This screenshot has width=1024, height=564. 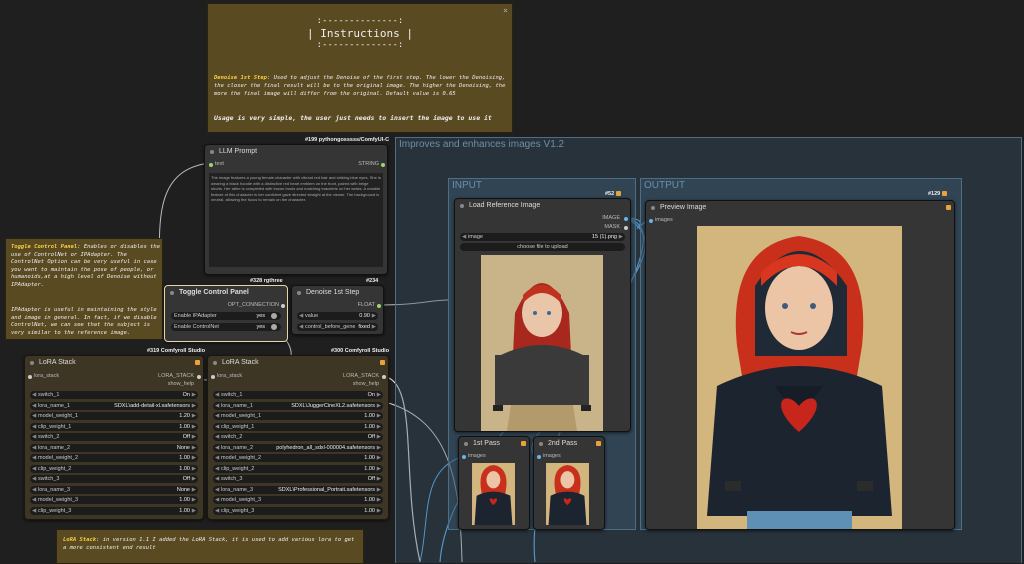 What do you see at coordinates (114, 416) in the screenshot?
I see `lora-widget-row: ◀ model_weight_1 1.20 ▶` at bounding box center [114, 416].